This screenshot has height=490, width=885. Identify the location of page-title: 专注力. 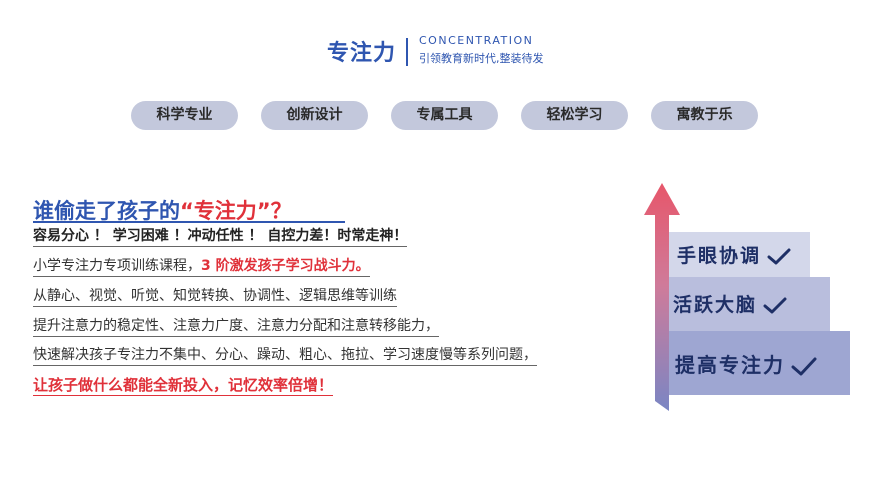
(362, 53).